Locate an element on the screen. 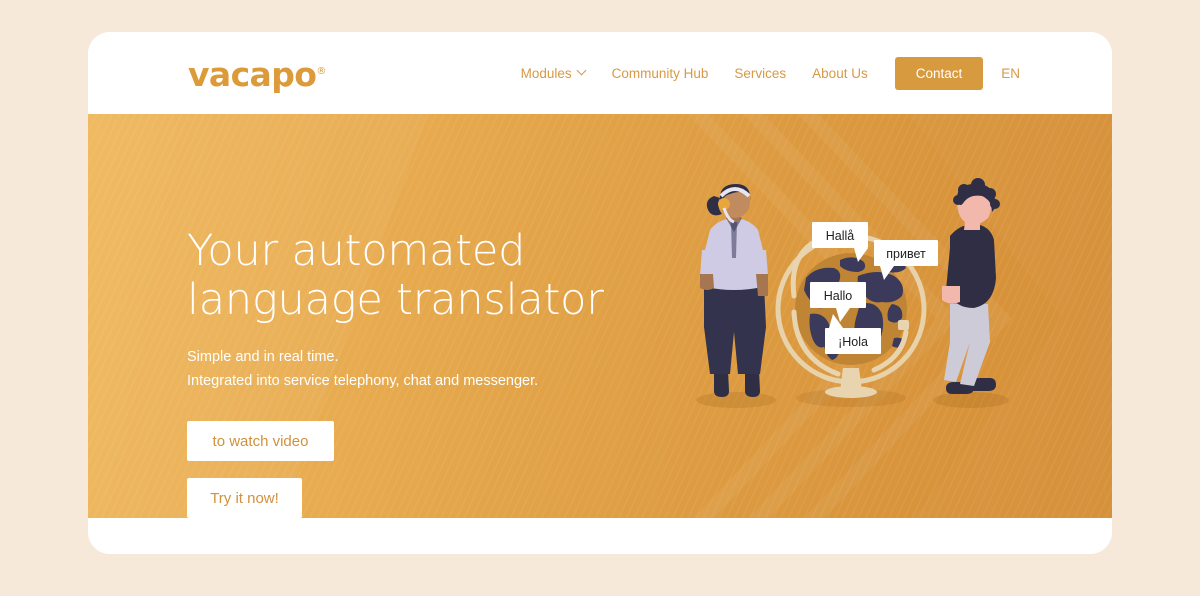 The image size is (1200, 596). globe-translation-illustration: Hallå привет Hallo ¡Hola is located at coordinates (868, 305).